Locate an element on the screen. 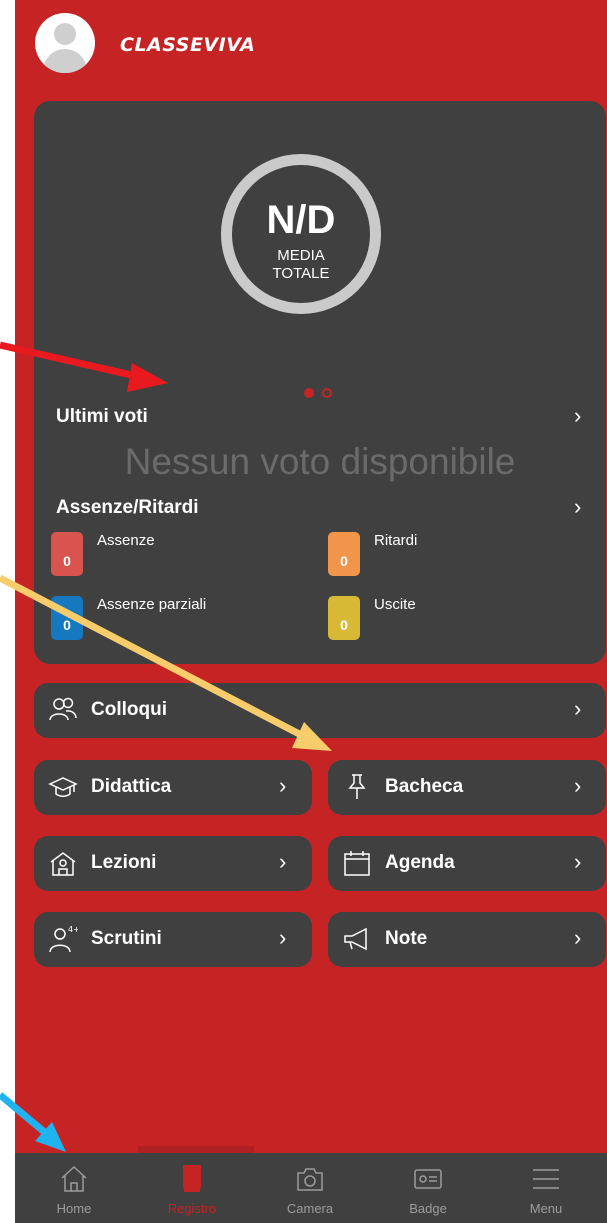 Image resolution: width=607 pixels, height=1223 pixels. pushpin-icon is located at coordinates (357, 786).